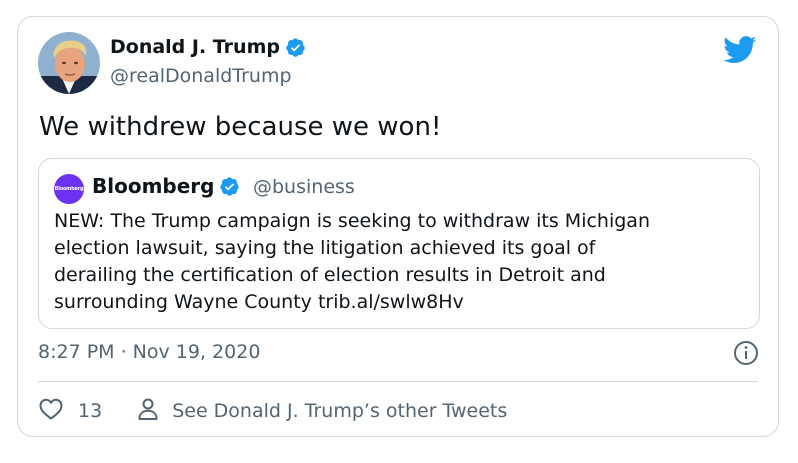 This screenshot has height=463, width=798. Describe the element at coordinates (740, 50) in the screenshot. I see `twitter-bird-icon` at that location.